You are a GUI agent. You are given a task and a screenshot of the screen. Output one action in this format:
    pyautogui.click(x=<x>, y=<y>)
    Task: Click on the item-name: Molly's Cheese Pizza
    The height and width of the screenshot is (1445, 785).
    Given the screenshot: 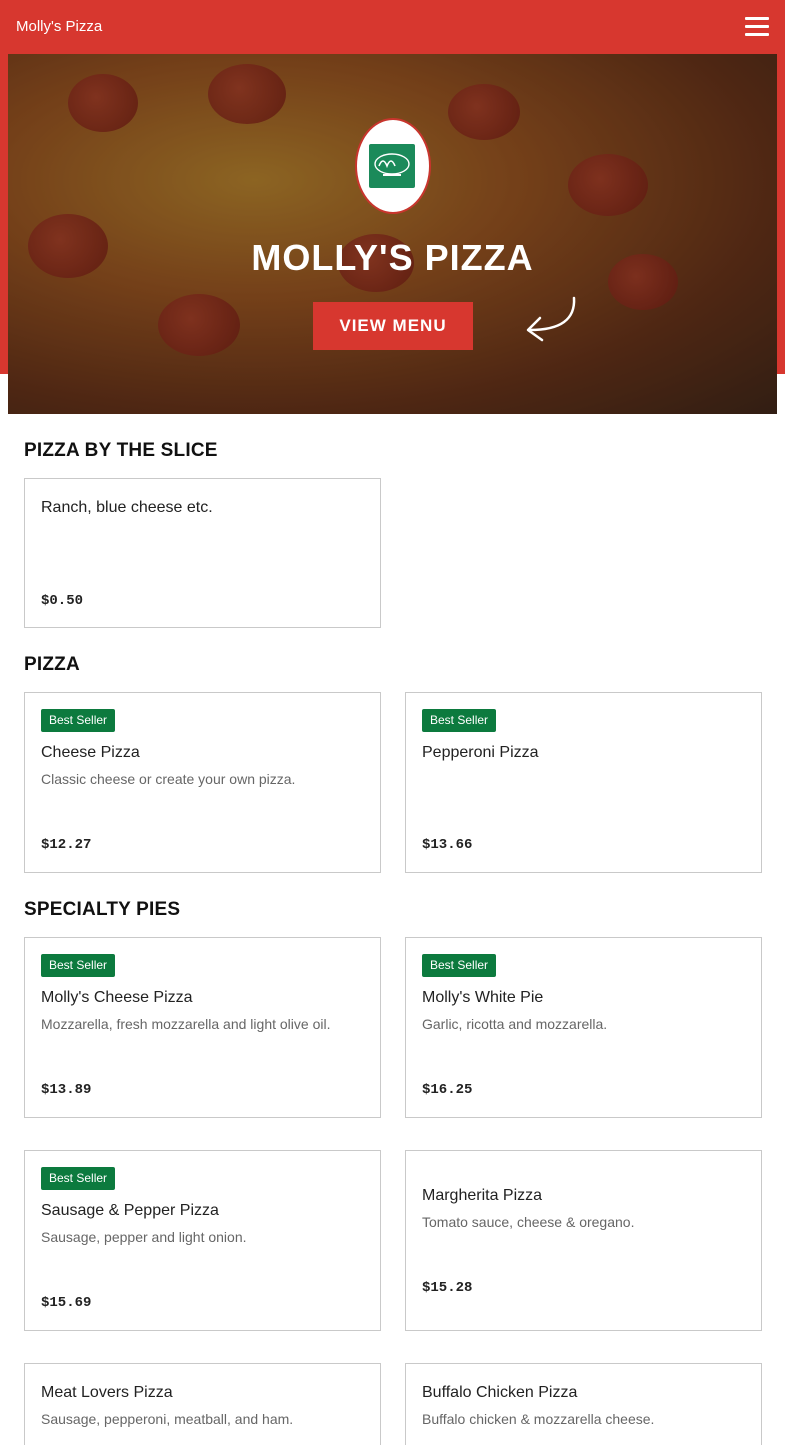 What is the action you would take?
    pyautogui.click(x=117, y=997)
    